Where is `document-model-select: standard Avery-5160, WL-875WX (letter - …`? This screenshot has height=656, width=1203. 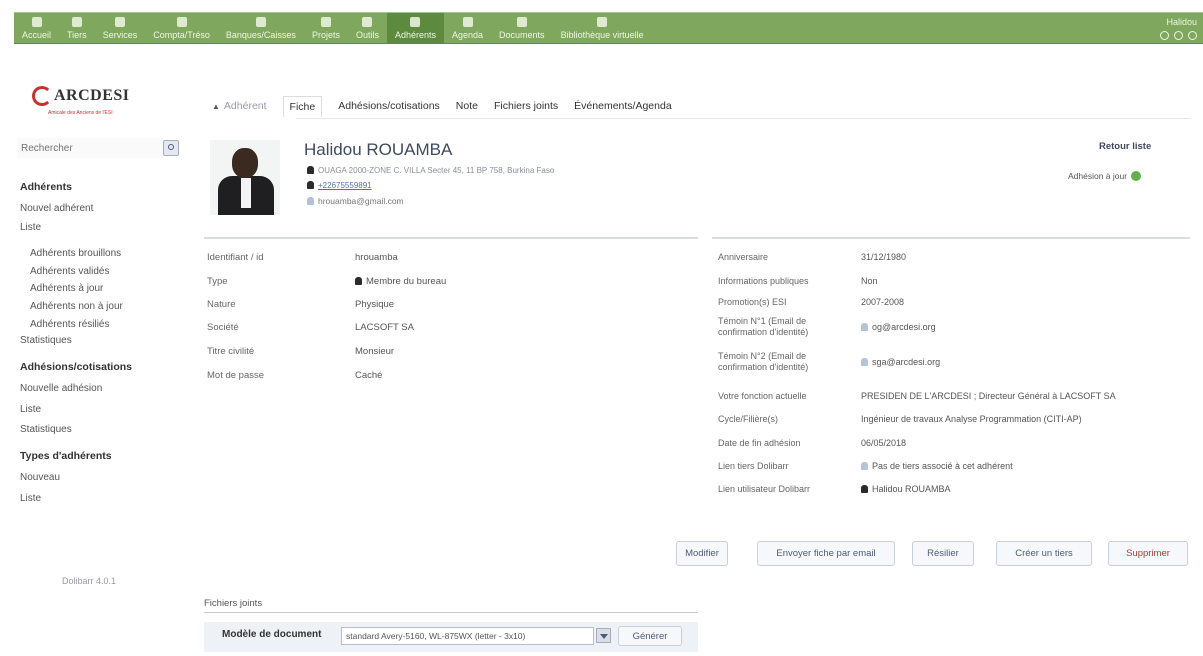 document-model-select: standard Avery-5160, WL-875WX (letter - … is located at coordinates (467, 636).